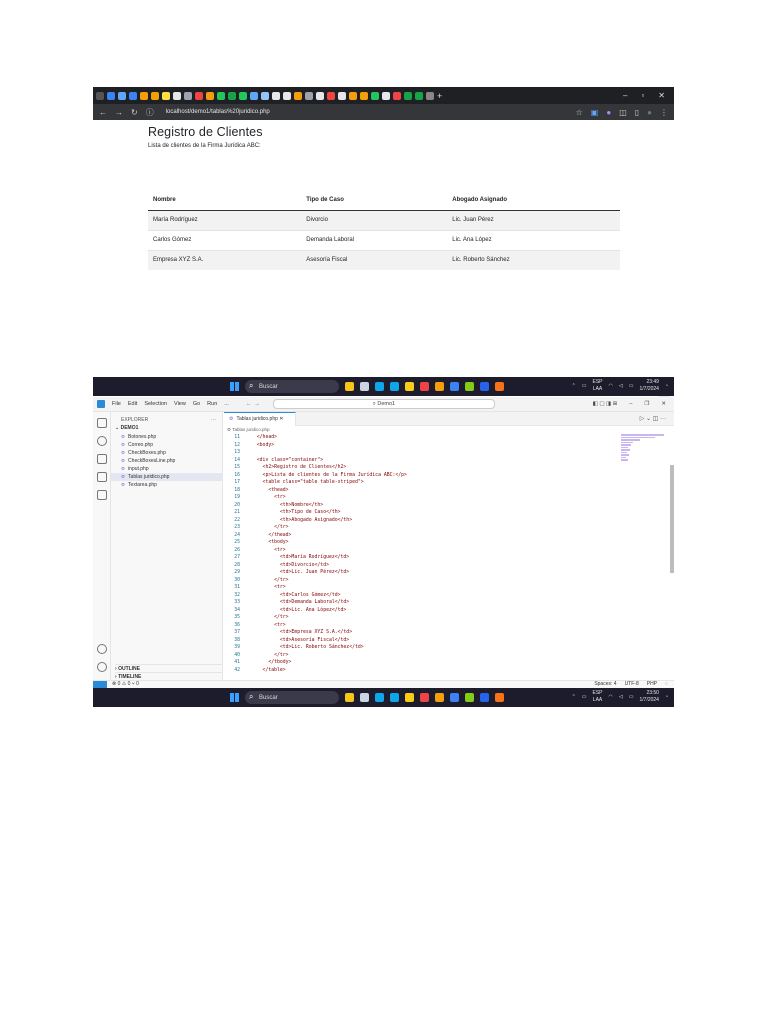 This screenshot has height=1024, width=768. What do you see at coordinates (102, 649) in the screenshot?
I see `account-icon` at bounding box center [102, 649].